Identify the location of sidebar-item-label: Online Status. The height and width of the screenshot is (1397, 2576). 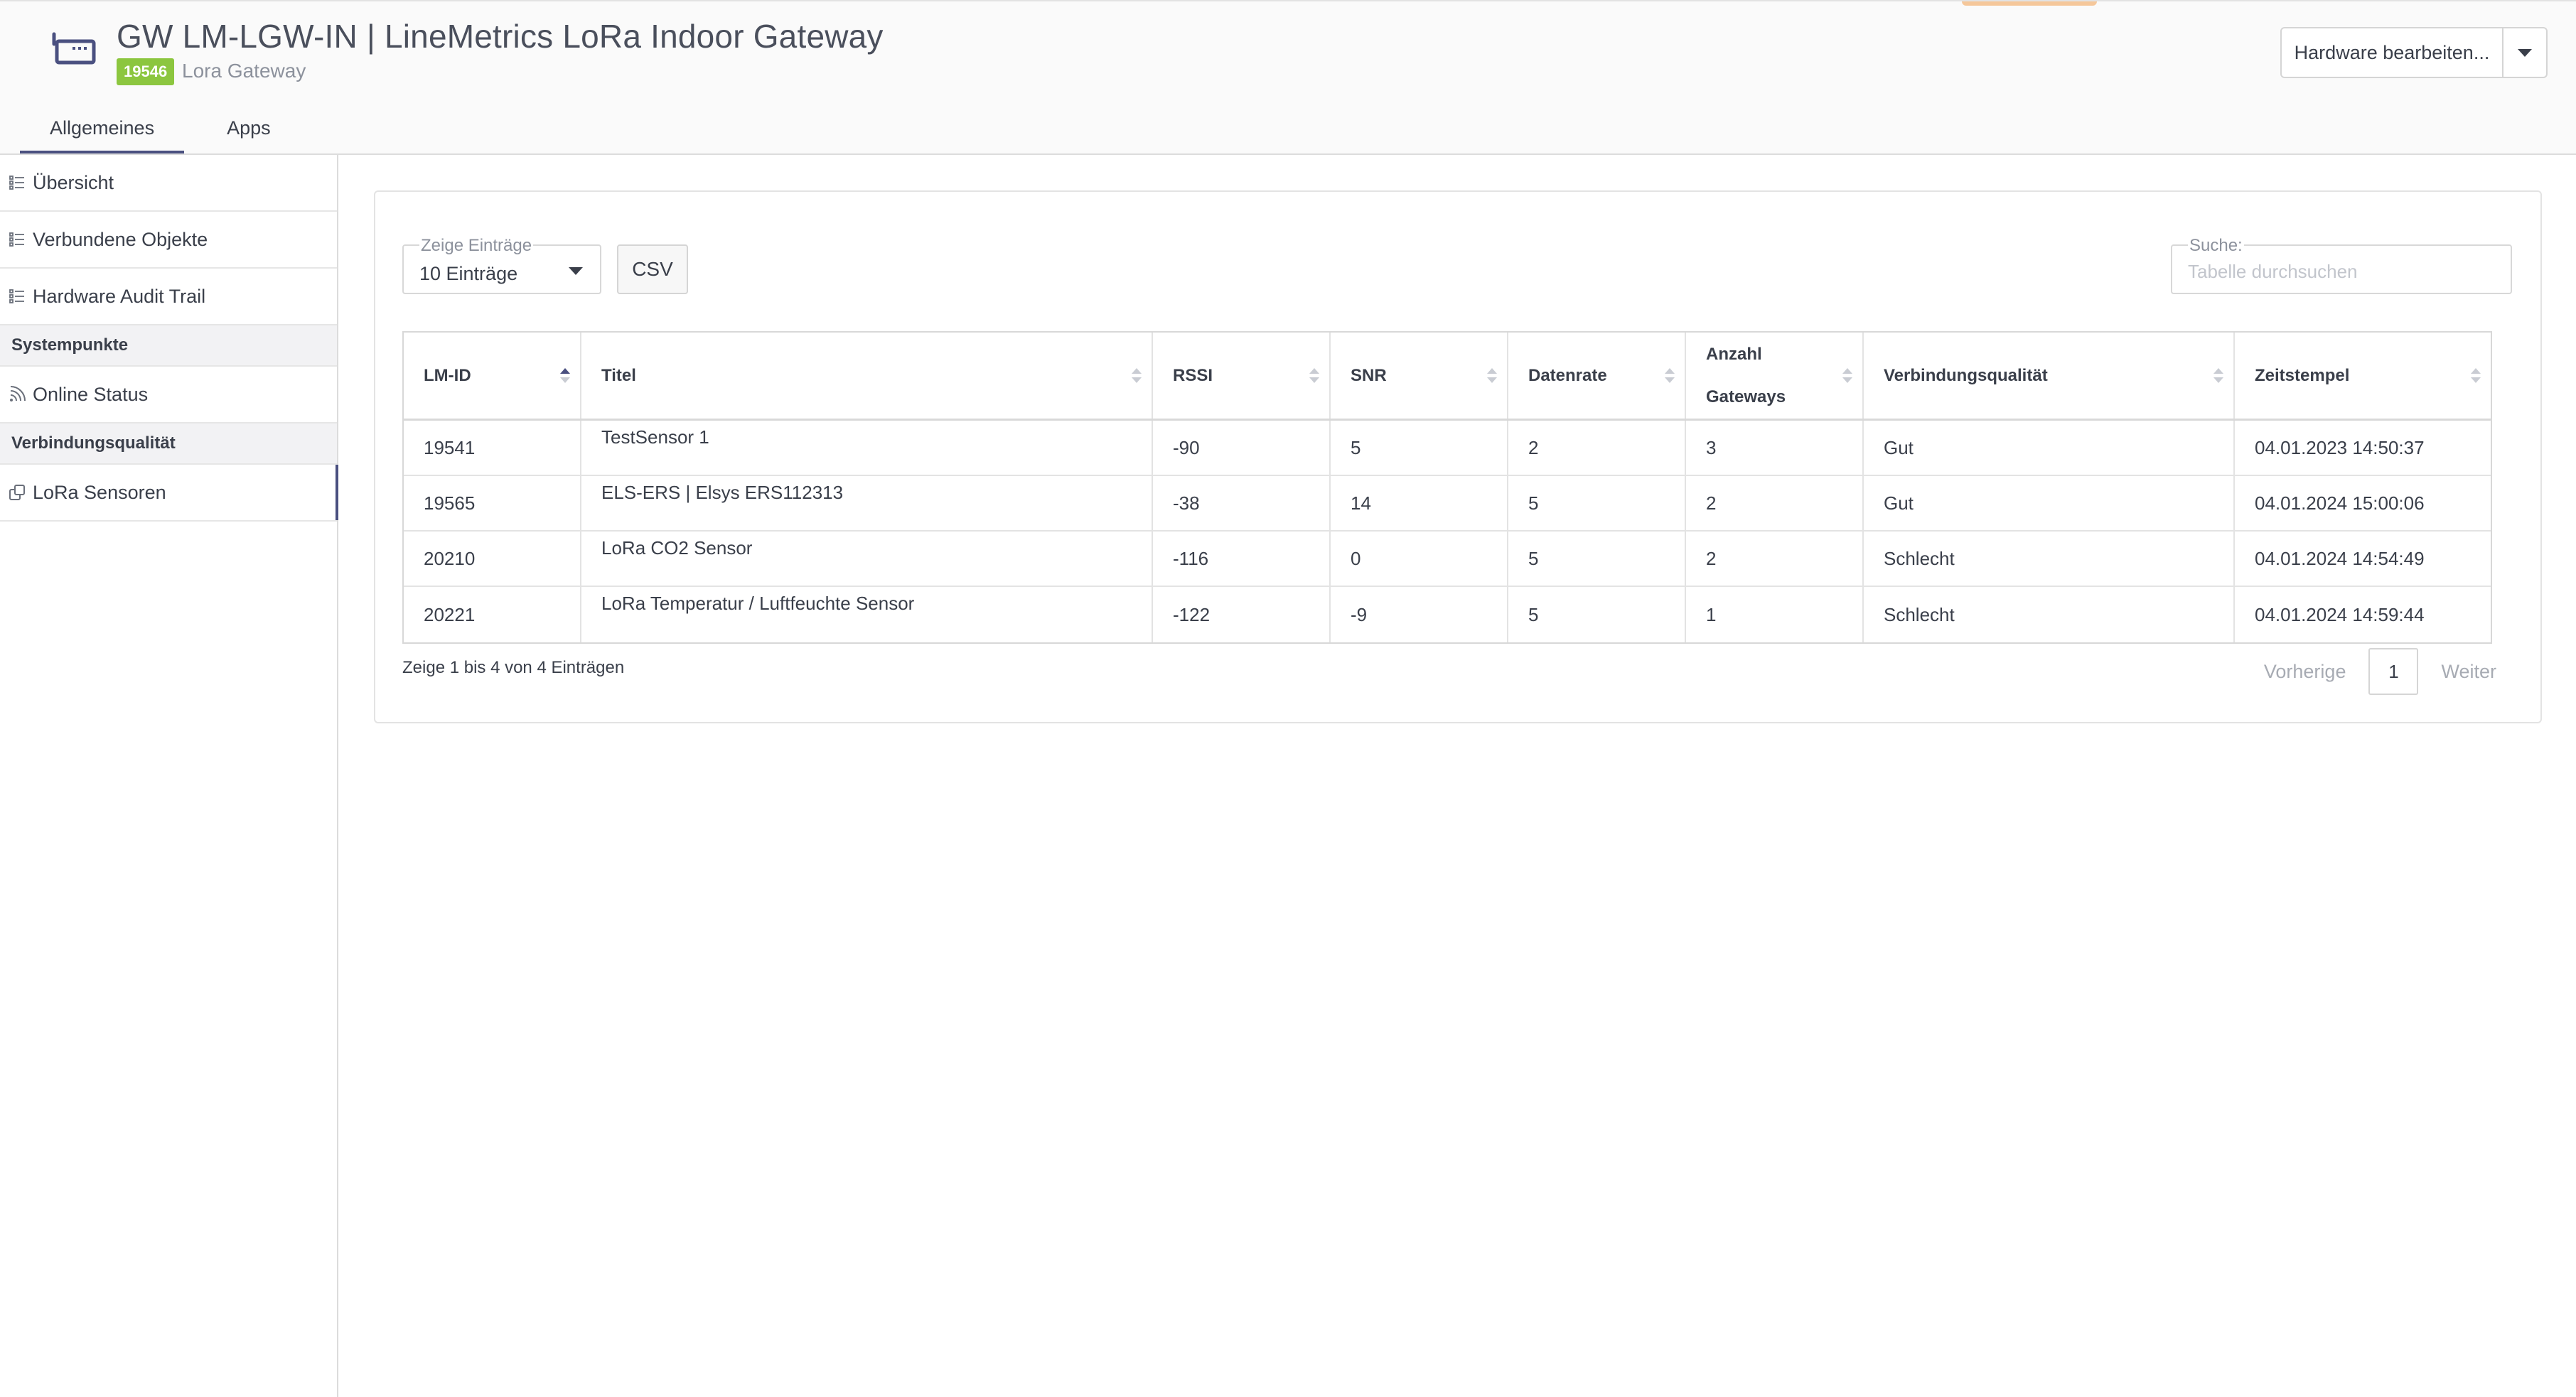
(91, 394).